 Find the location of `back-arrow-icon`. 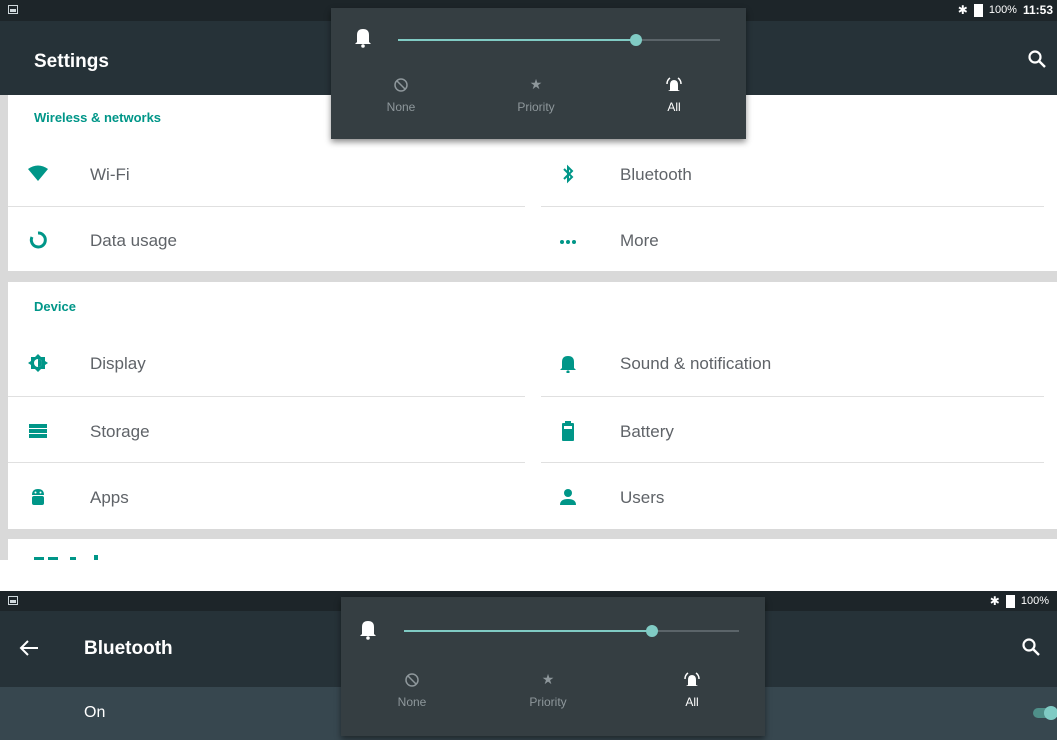

back-arrow-icon is located at coordinates (29, 648).